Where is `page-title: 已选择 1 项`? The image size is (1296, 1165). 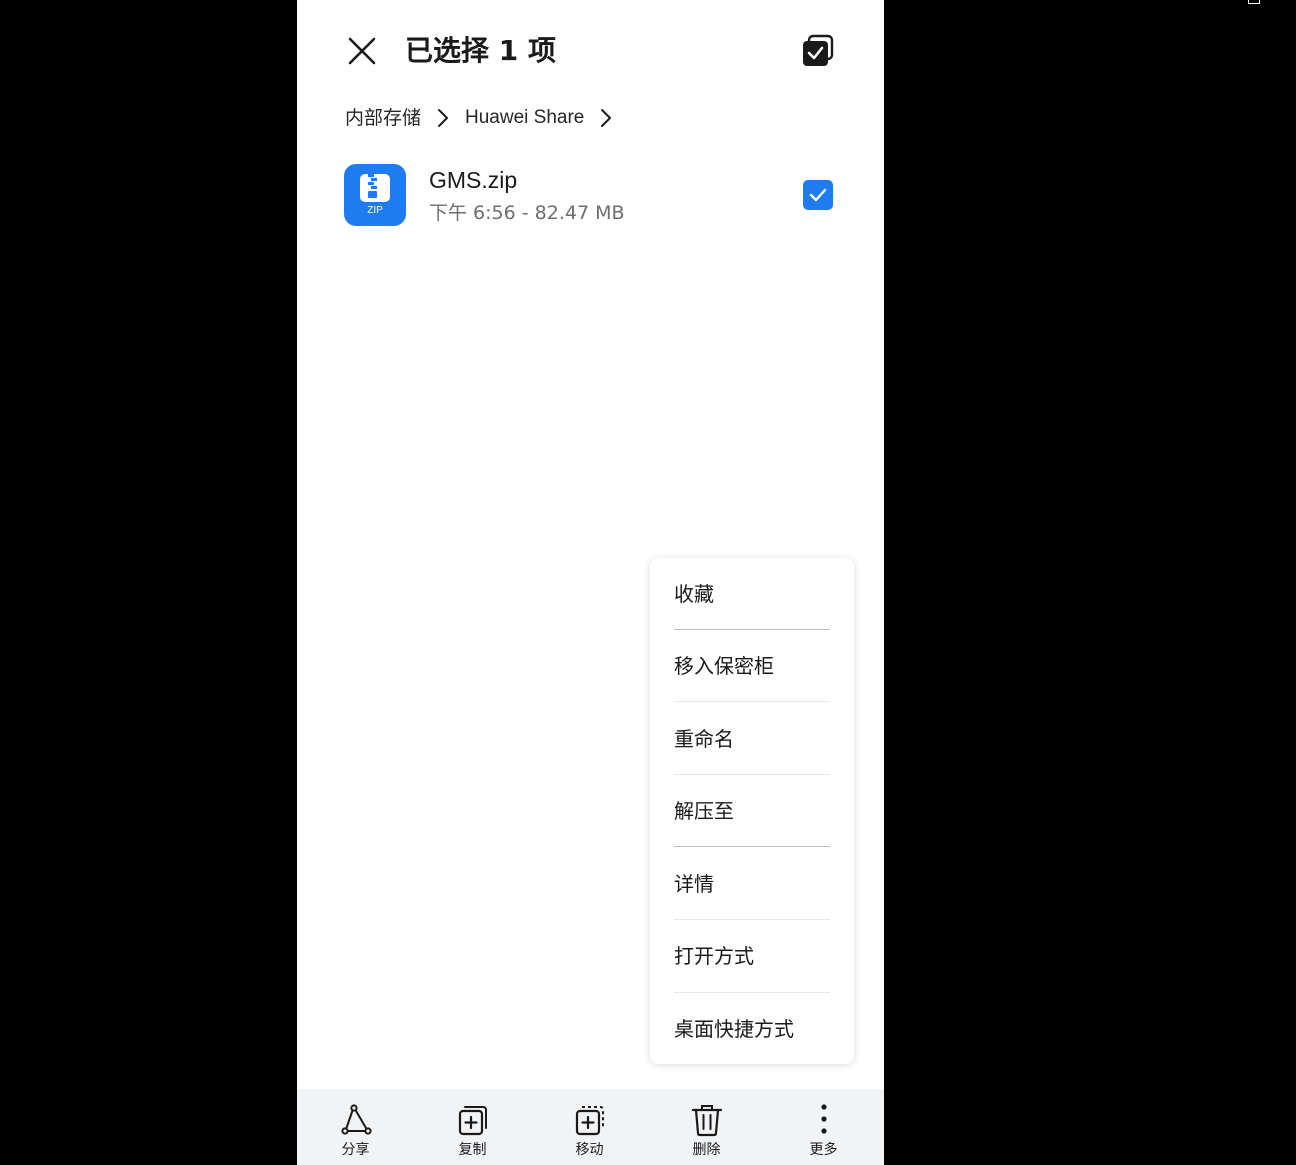 page-title: 已选择 1 项 is located at coordinates (480, 50).